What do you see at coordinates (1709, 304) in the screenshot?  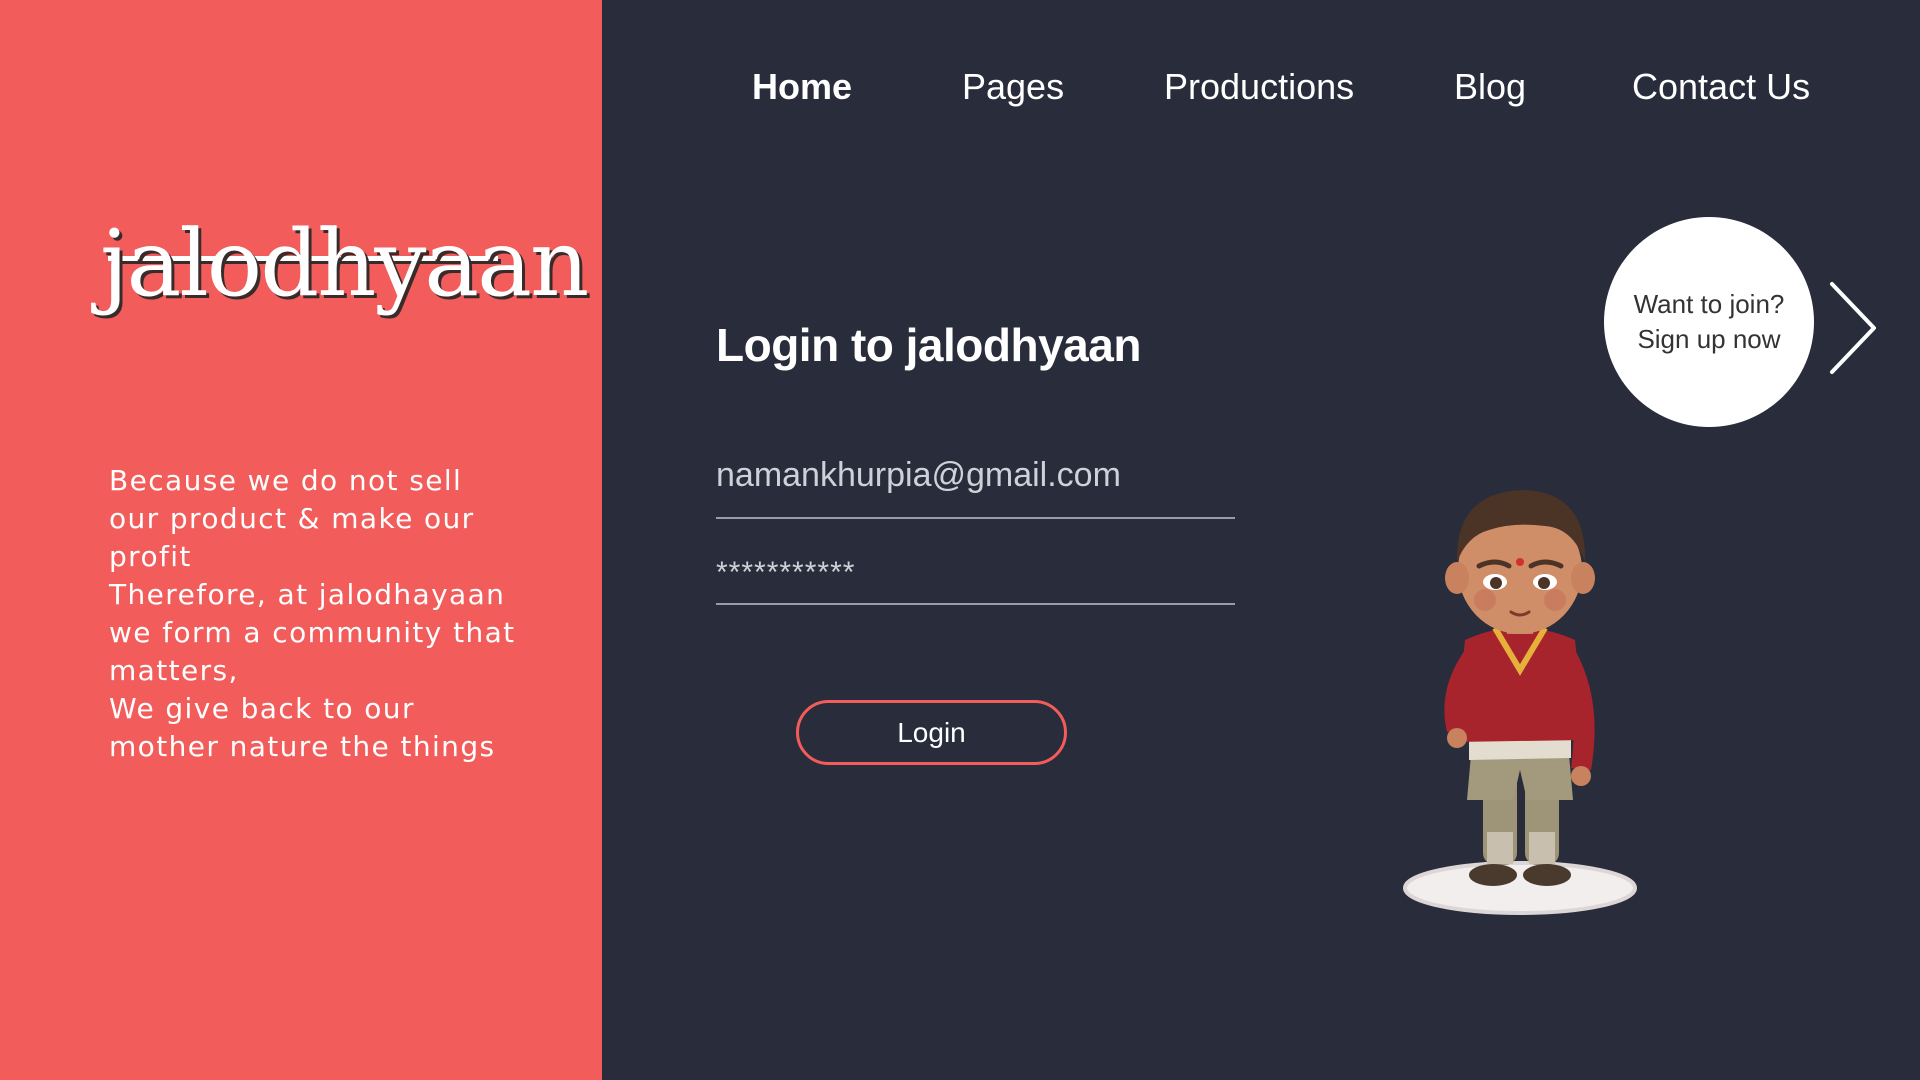 I see `signup-line-1: Want to join?` at bounding box center [1709, 304].